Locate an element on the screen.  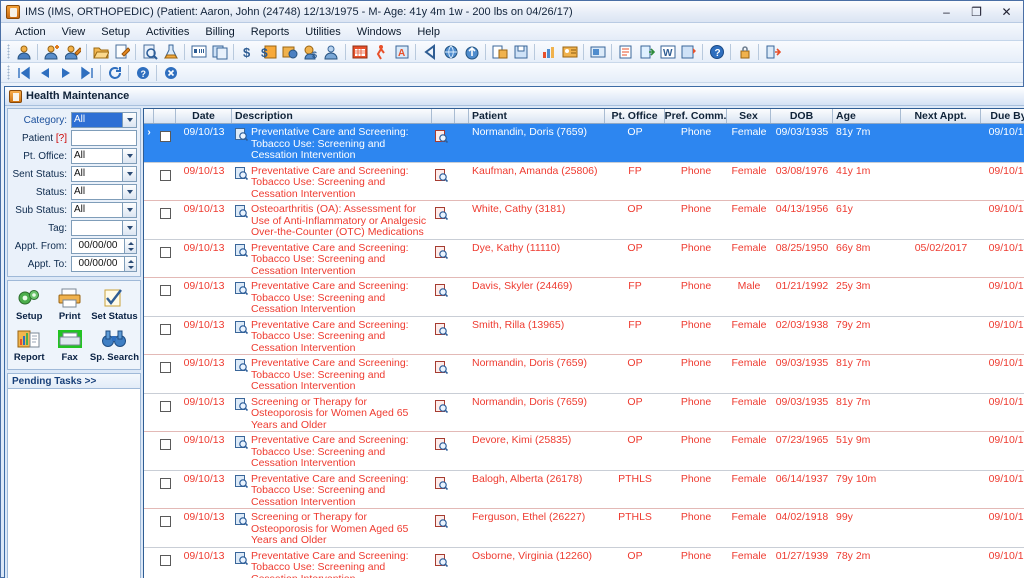
column-header-dob: DOB is located at coordinates (802, 116).